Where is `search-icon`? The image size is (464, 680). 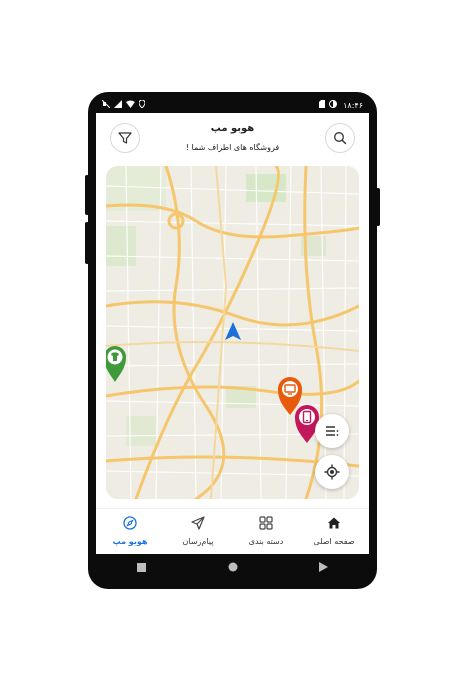 search-icon is located at coordinates (340, 138).